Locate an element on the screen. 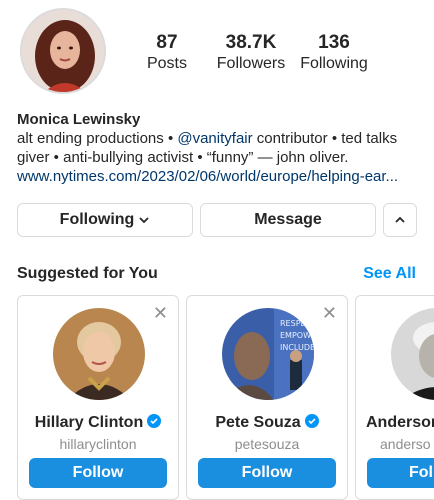  following-button: Following is located at coordinates (105, 220).